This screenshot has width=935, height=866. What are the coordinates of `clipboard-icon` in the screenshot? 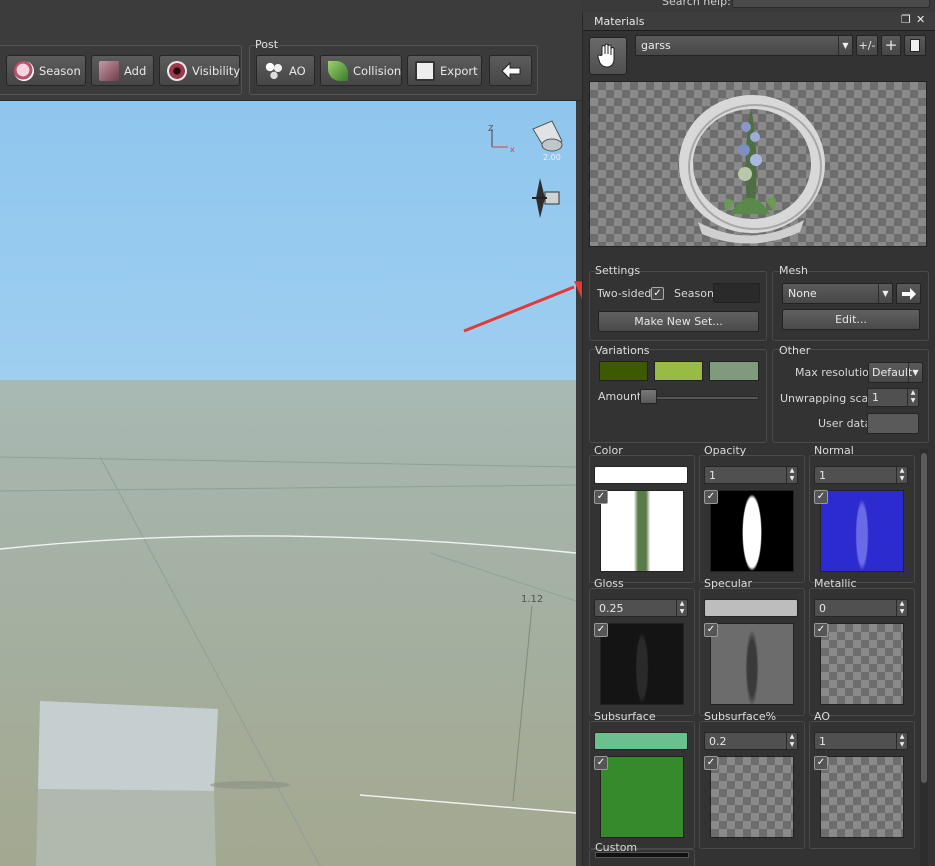 It's located at (915, 45).